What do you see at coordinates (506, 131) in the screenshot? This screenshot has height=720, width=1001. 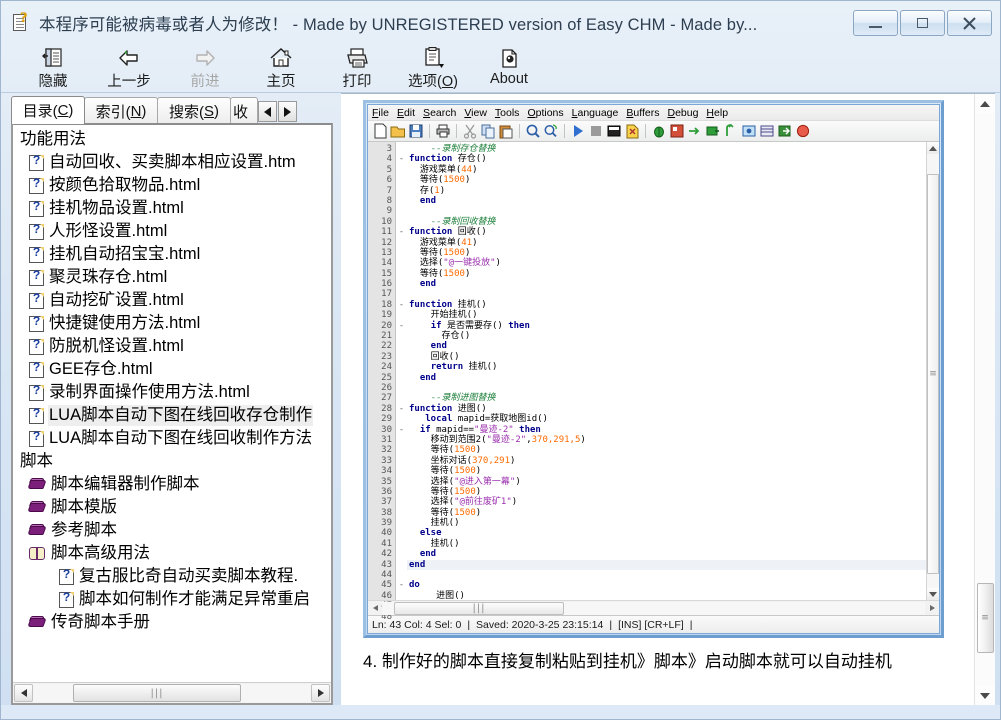 I see `paste-icon` at bounding box center [506, 131].